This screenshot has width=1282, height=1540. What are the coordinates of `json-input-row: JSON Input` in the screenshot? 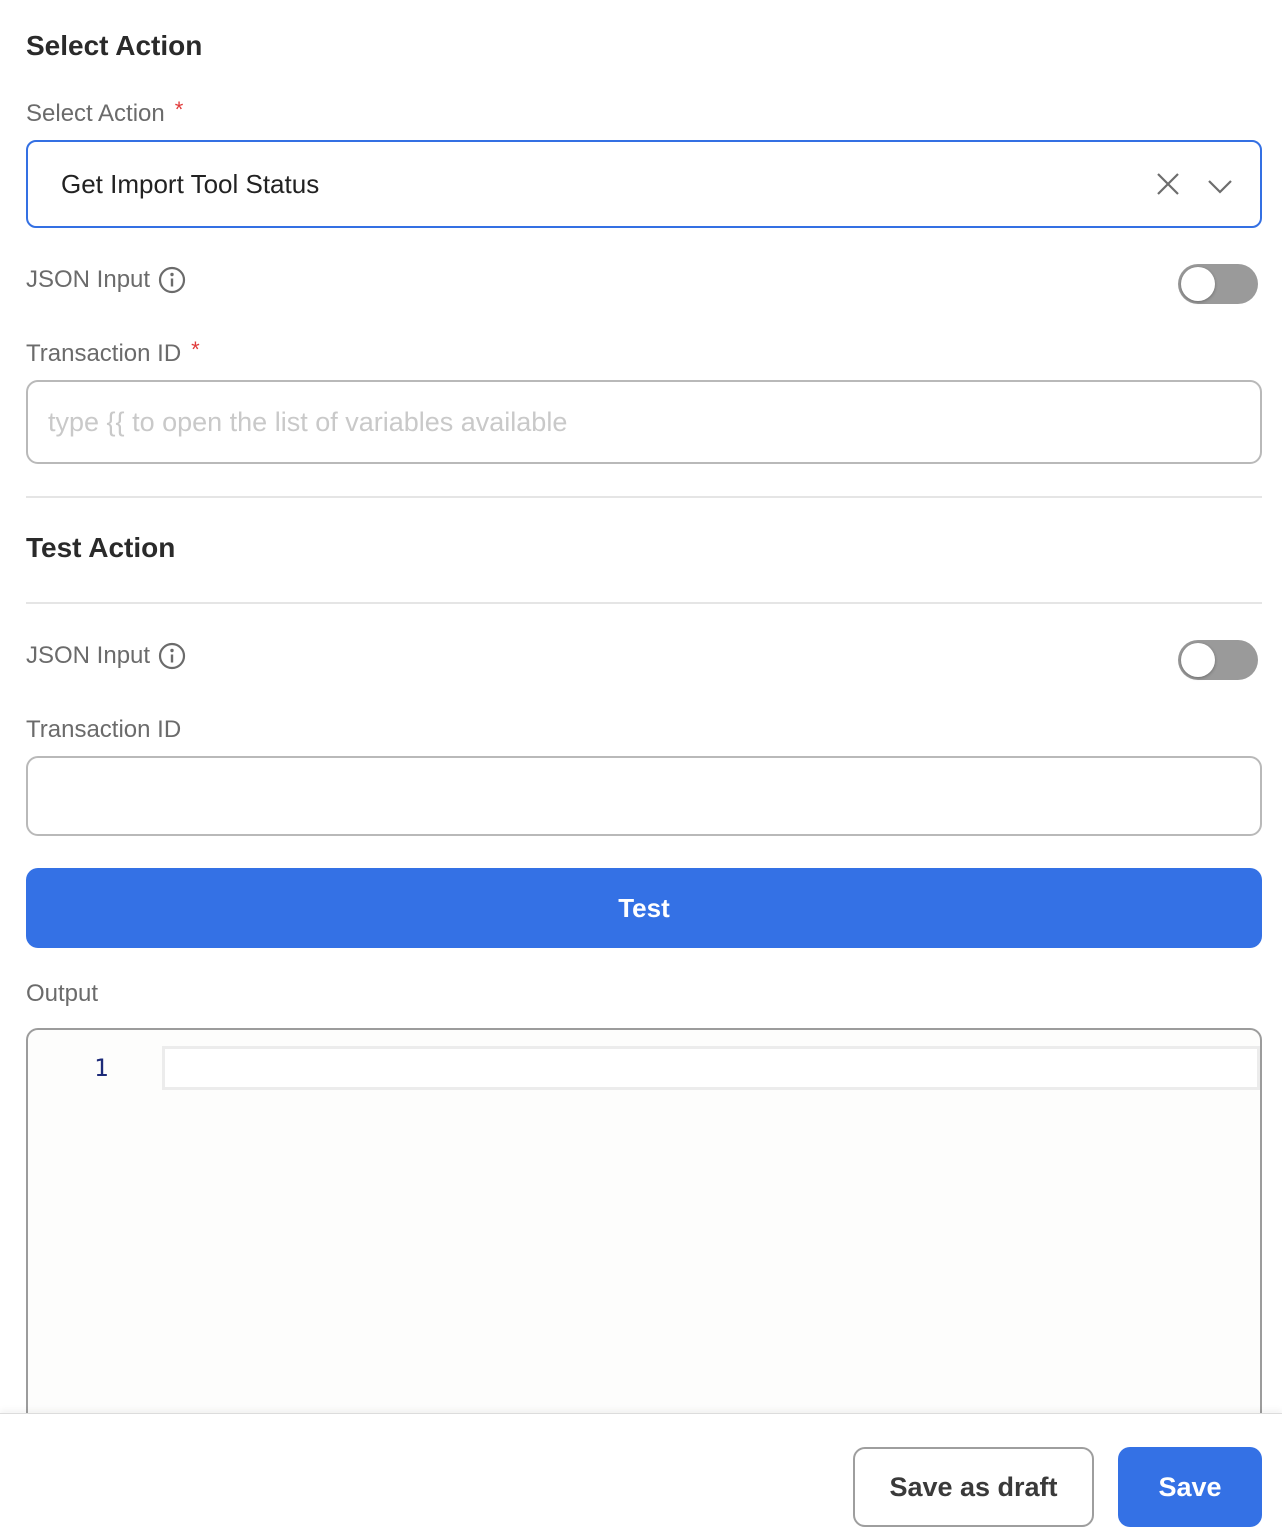 It's located at (106, 280).